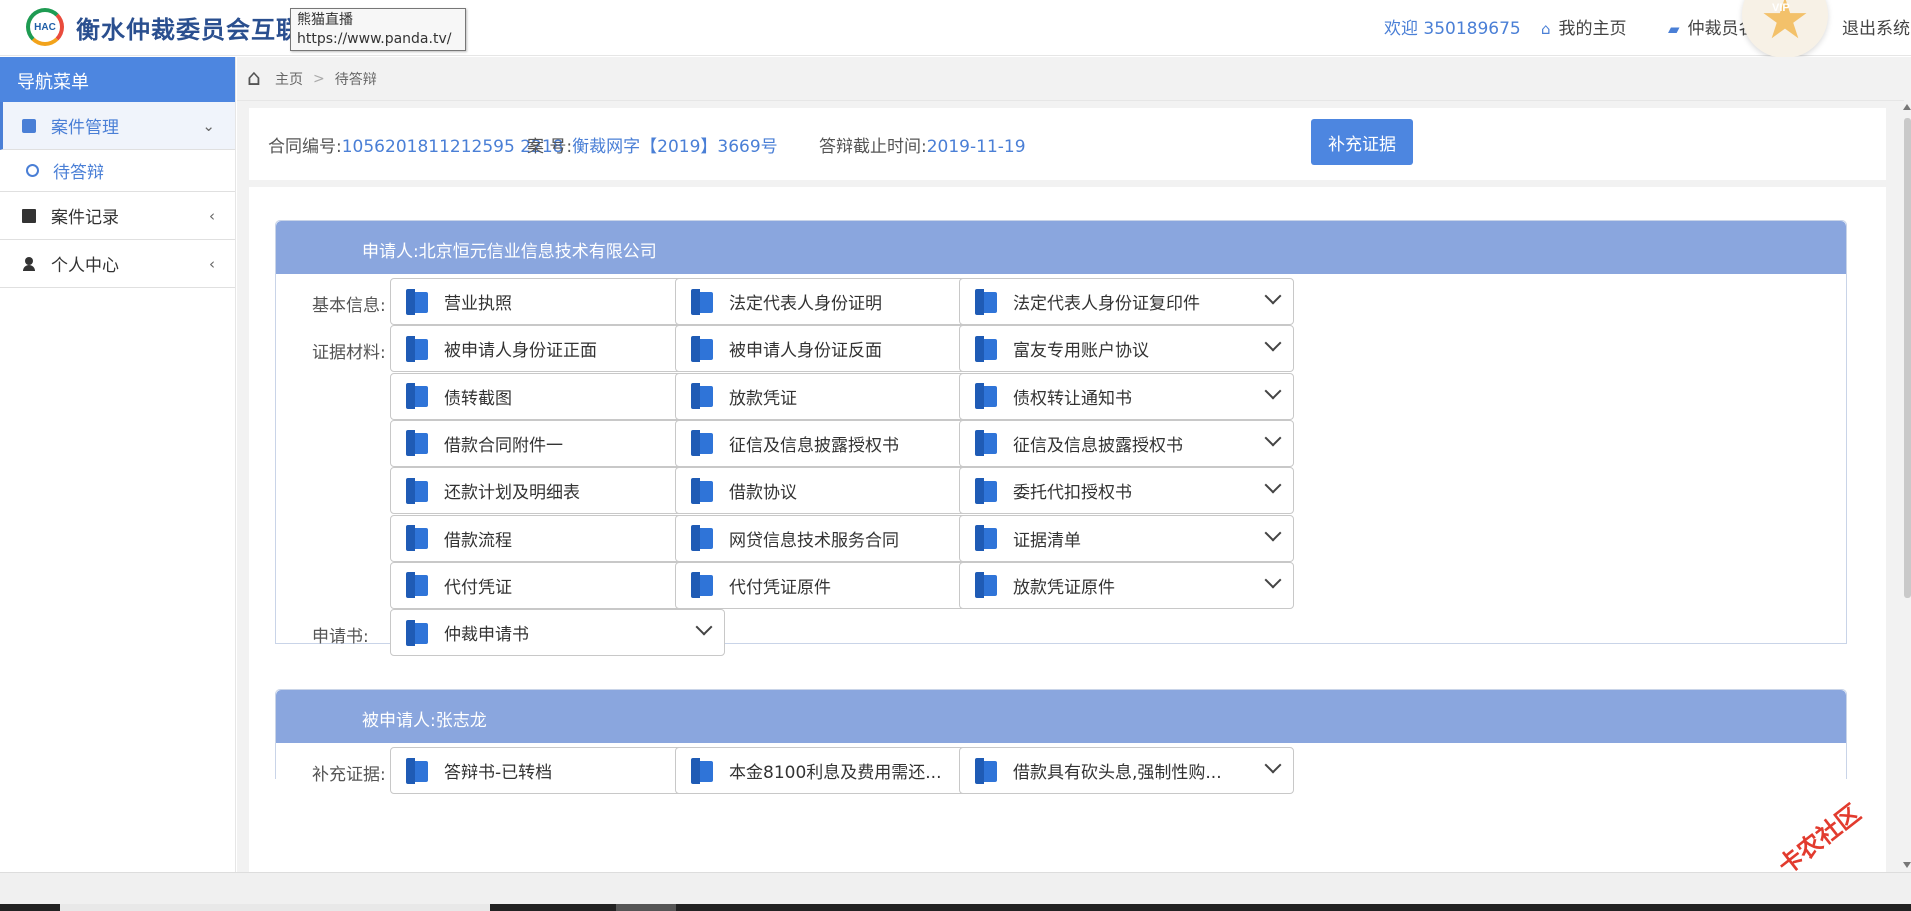 This screenshot has width=1911, height=911. I want to click on scroll-up-icon, so click(1907, 107).